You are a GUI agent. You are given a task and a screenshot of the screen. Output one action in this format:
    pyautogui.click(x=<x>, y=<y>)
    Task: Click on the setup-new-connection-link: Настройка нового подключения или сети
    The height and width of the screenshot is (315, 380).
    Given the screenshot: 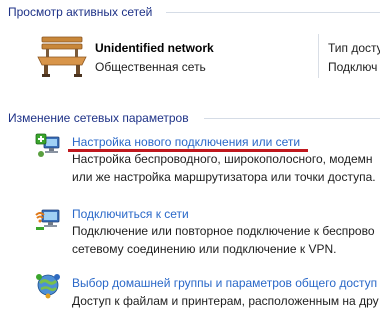 What is the action you would take?
    pyautogui.click(x=186, y=142)
    